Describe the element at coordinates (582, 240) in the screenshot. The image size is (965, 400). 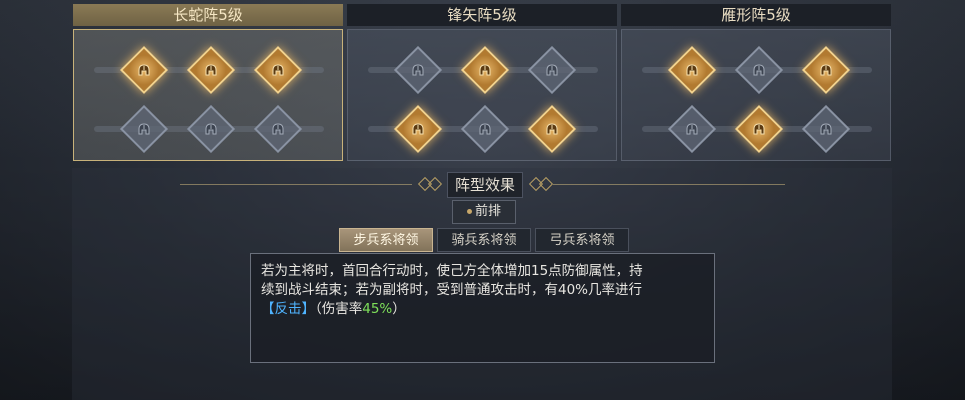
I see `tab-archer: 弓兵系将领` at that location.